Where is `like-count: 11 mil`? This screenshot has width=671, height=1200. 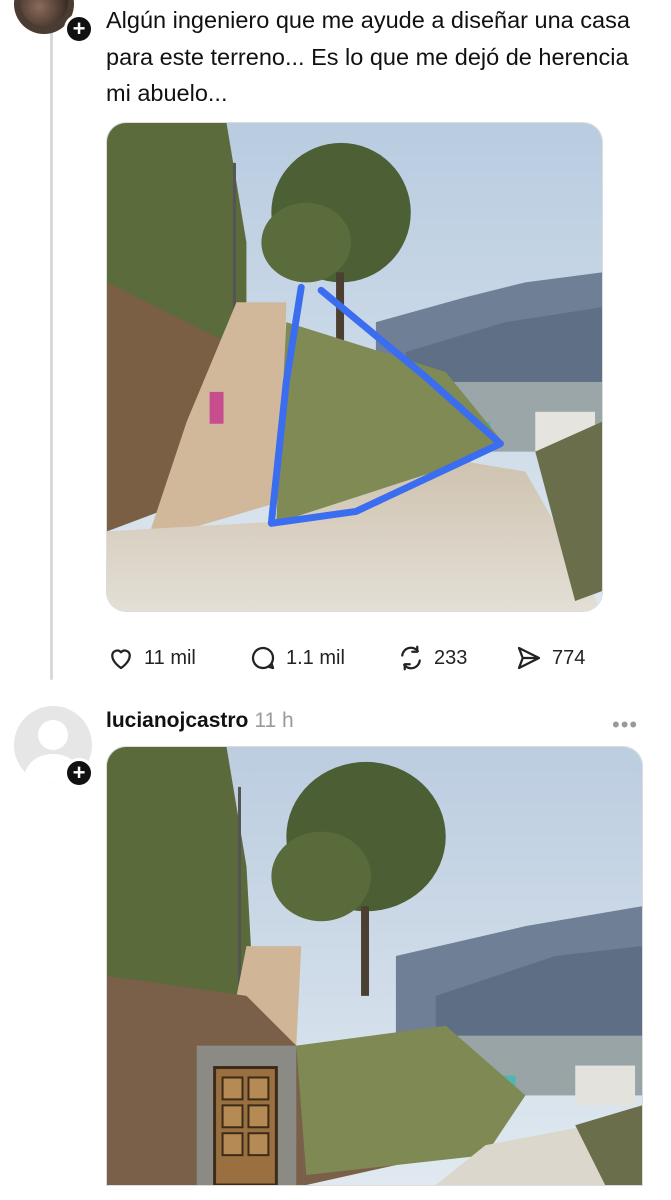
like-count: 11 mil is located at coordinates (170, 657).